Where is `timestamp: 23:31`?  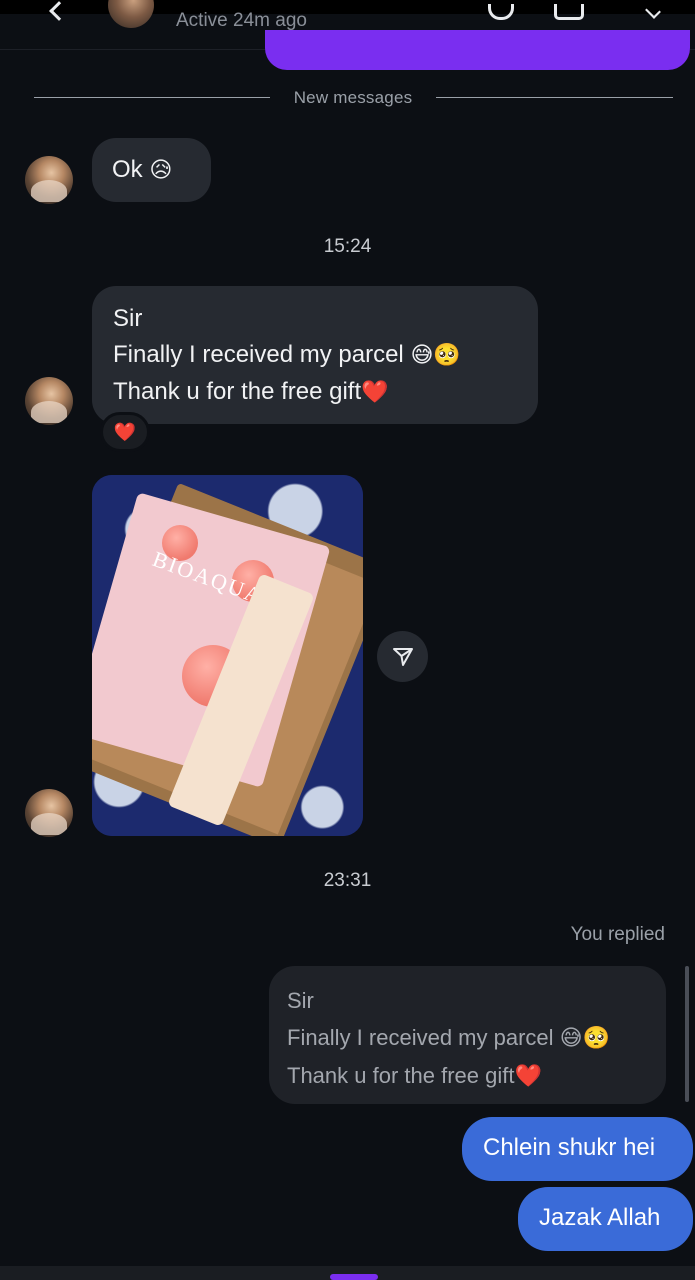
timestamp: 23:31 is located at coordinates (347, 880).